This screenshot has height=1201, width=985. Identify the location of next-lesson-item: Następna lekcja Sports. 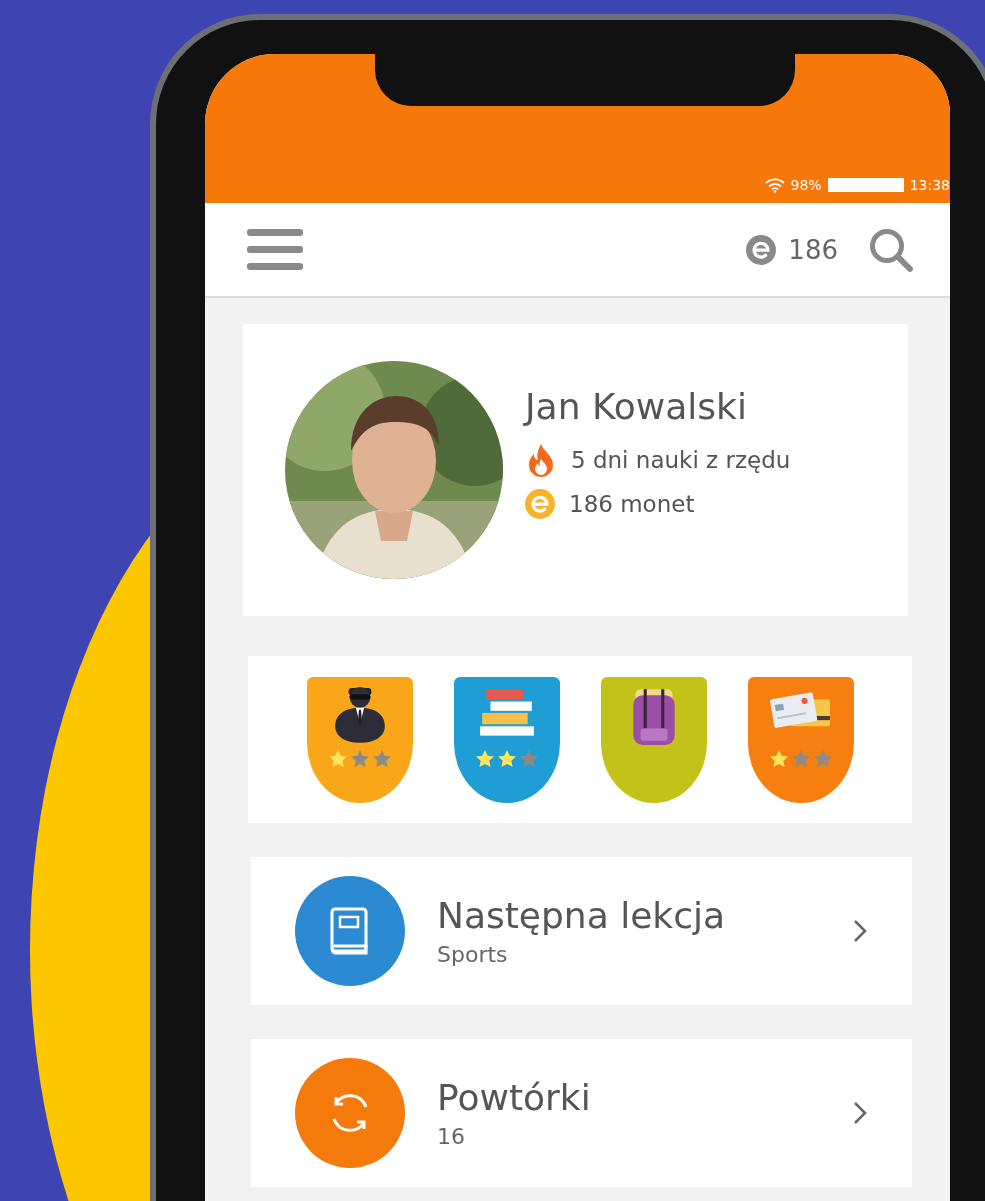
(581, 931).